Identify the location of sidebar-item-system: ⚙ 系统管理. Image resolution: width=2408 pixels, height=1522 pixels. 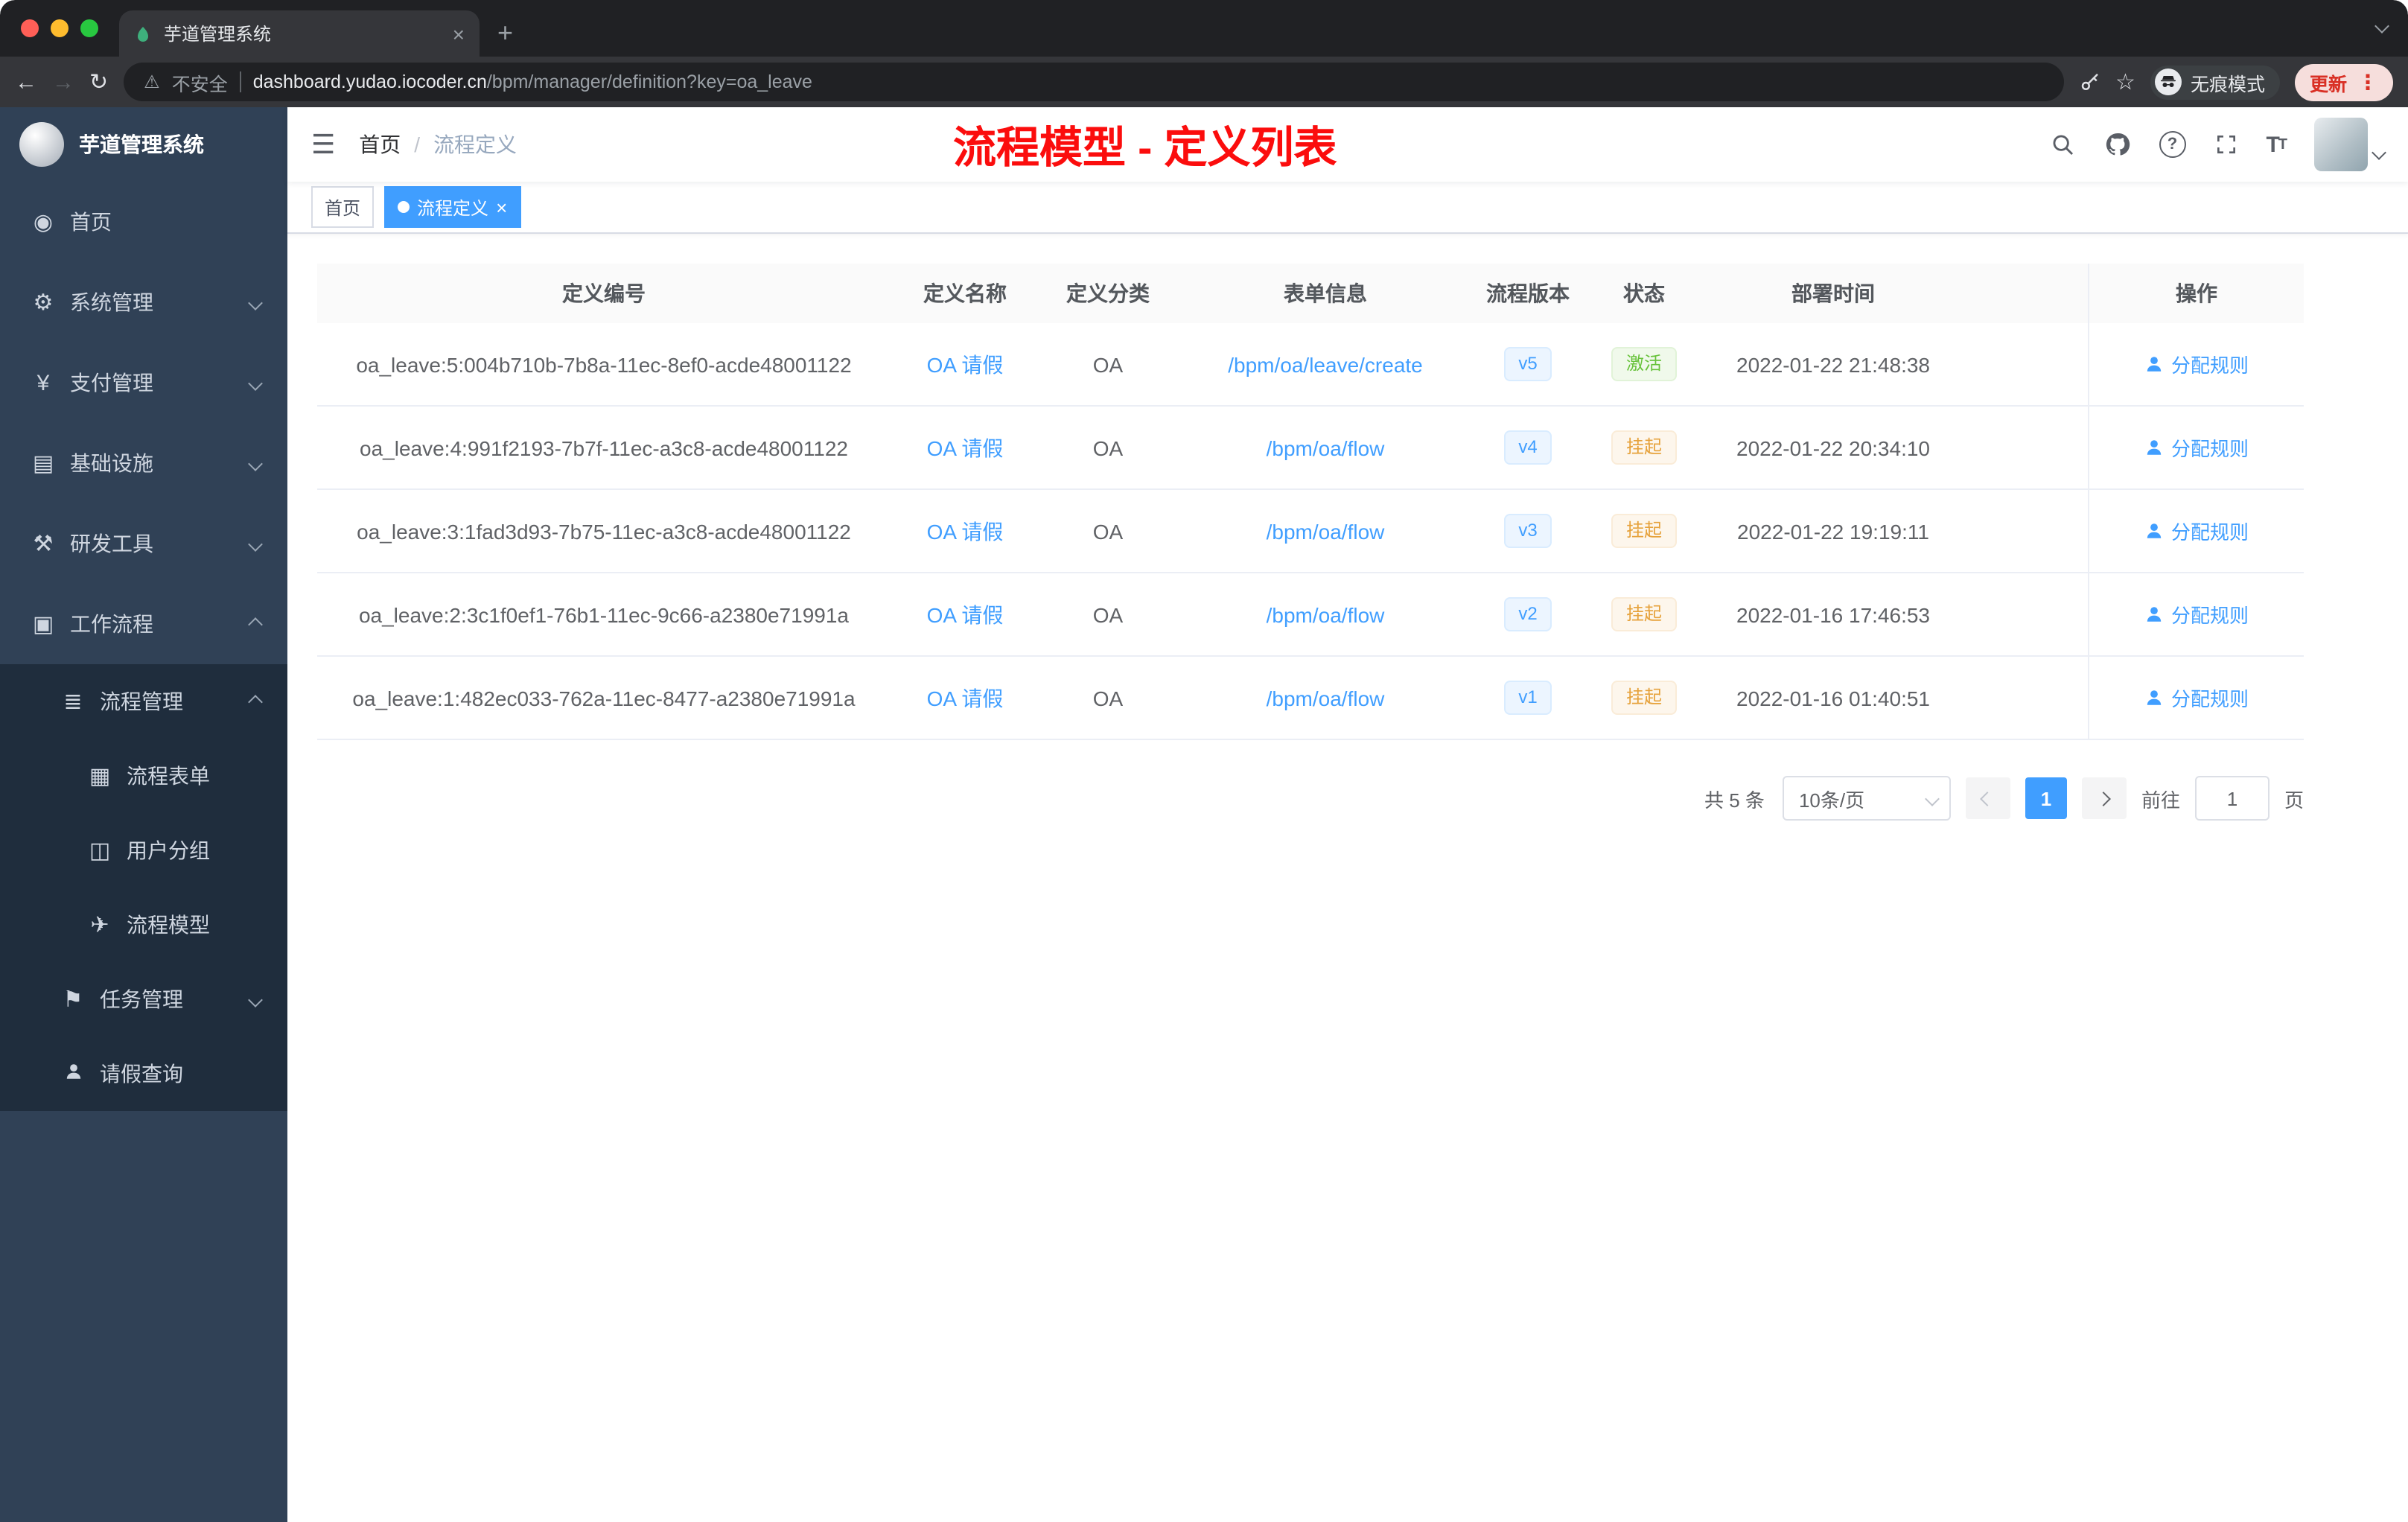
(143, 302).